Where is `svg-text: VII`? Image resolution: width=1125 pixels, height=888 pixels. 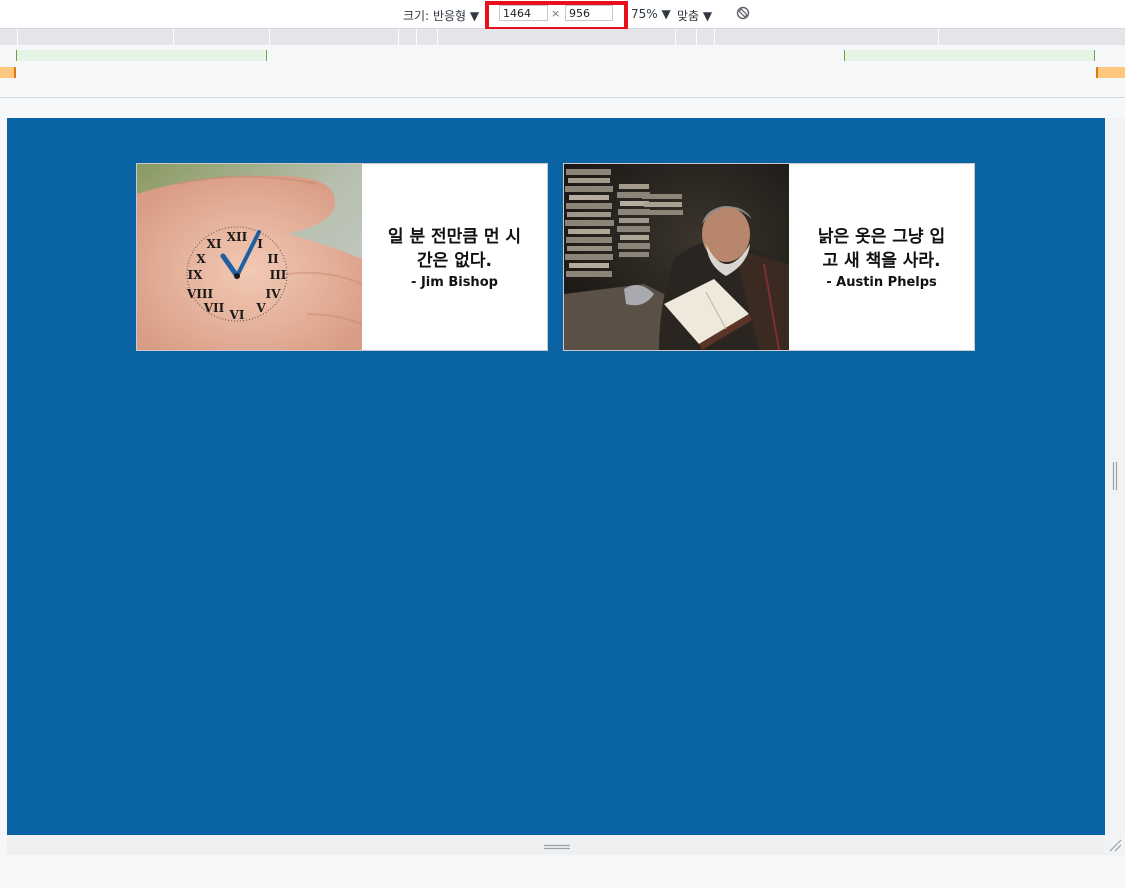 svg-text: VII is located at coordinates (214, 308).